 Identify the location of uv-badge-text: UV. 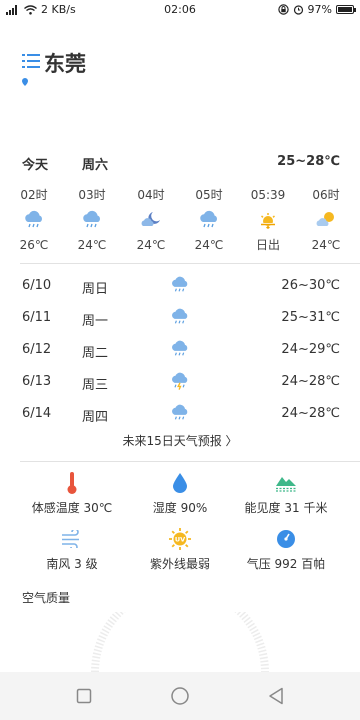
(180, 540).